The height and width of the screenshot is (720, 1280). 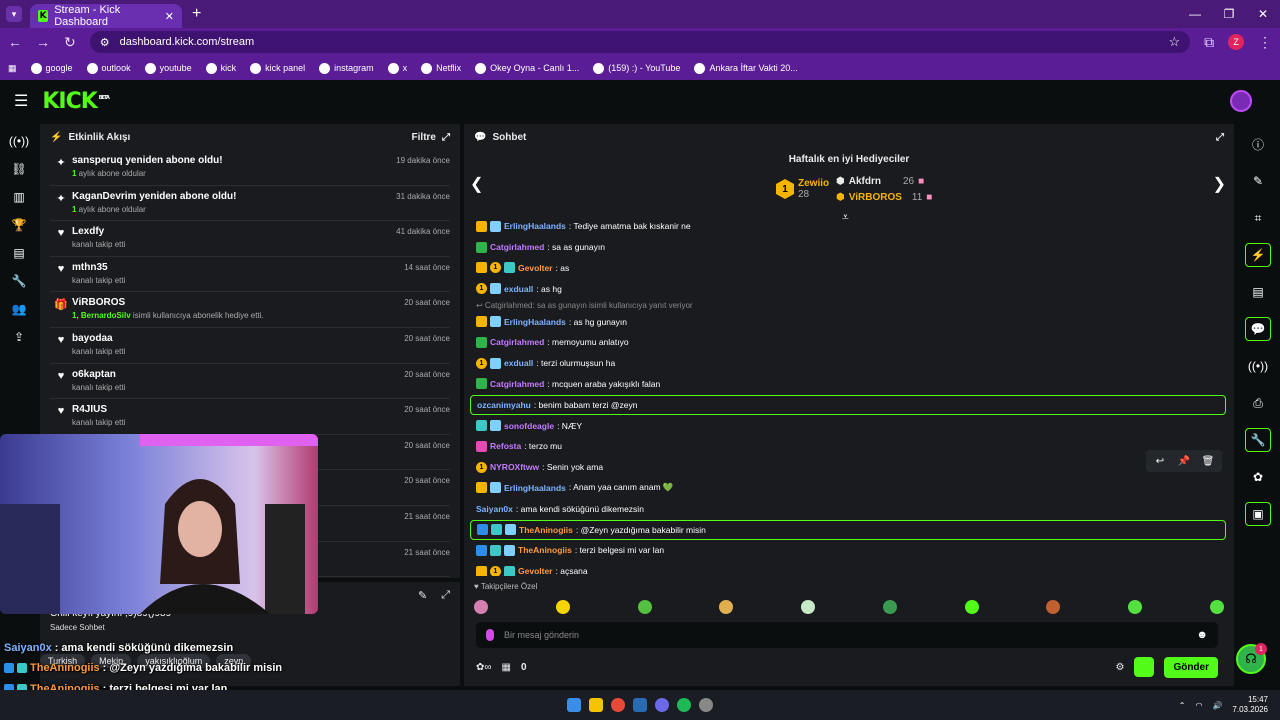 I want to click on browser-menu-icon: ⋮, so click(x=1265, y=42).